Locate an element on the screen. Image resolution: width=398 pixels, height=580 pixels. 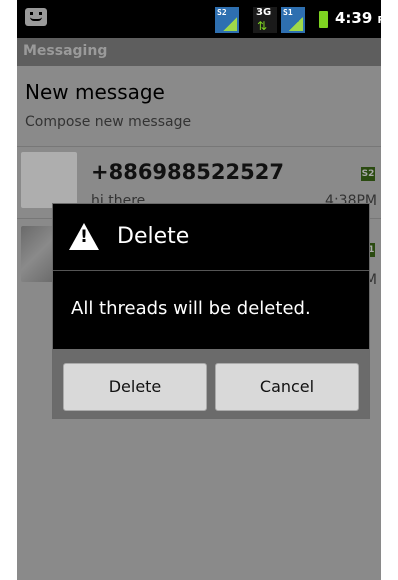
app-title: Messaging is located at coordinates (65, 51).